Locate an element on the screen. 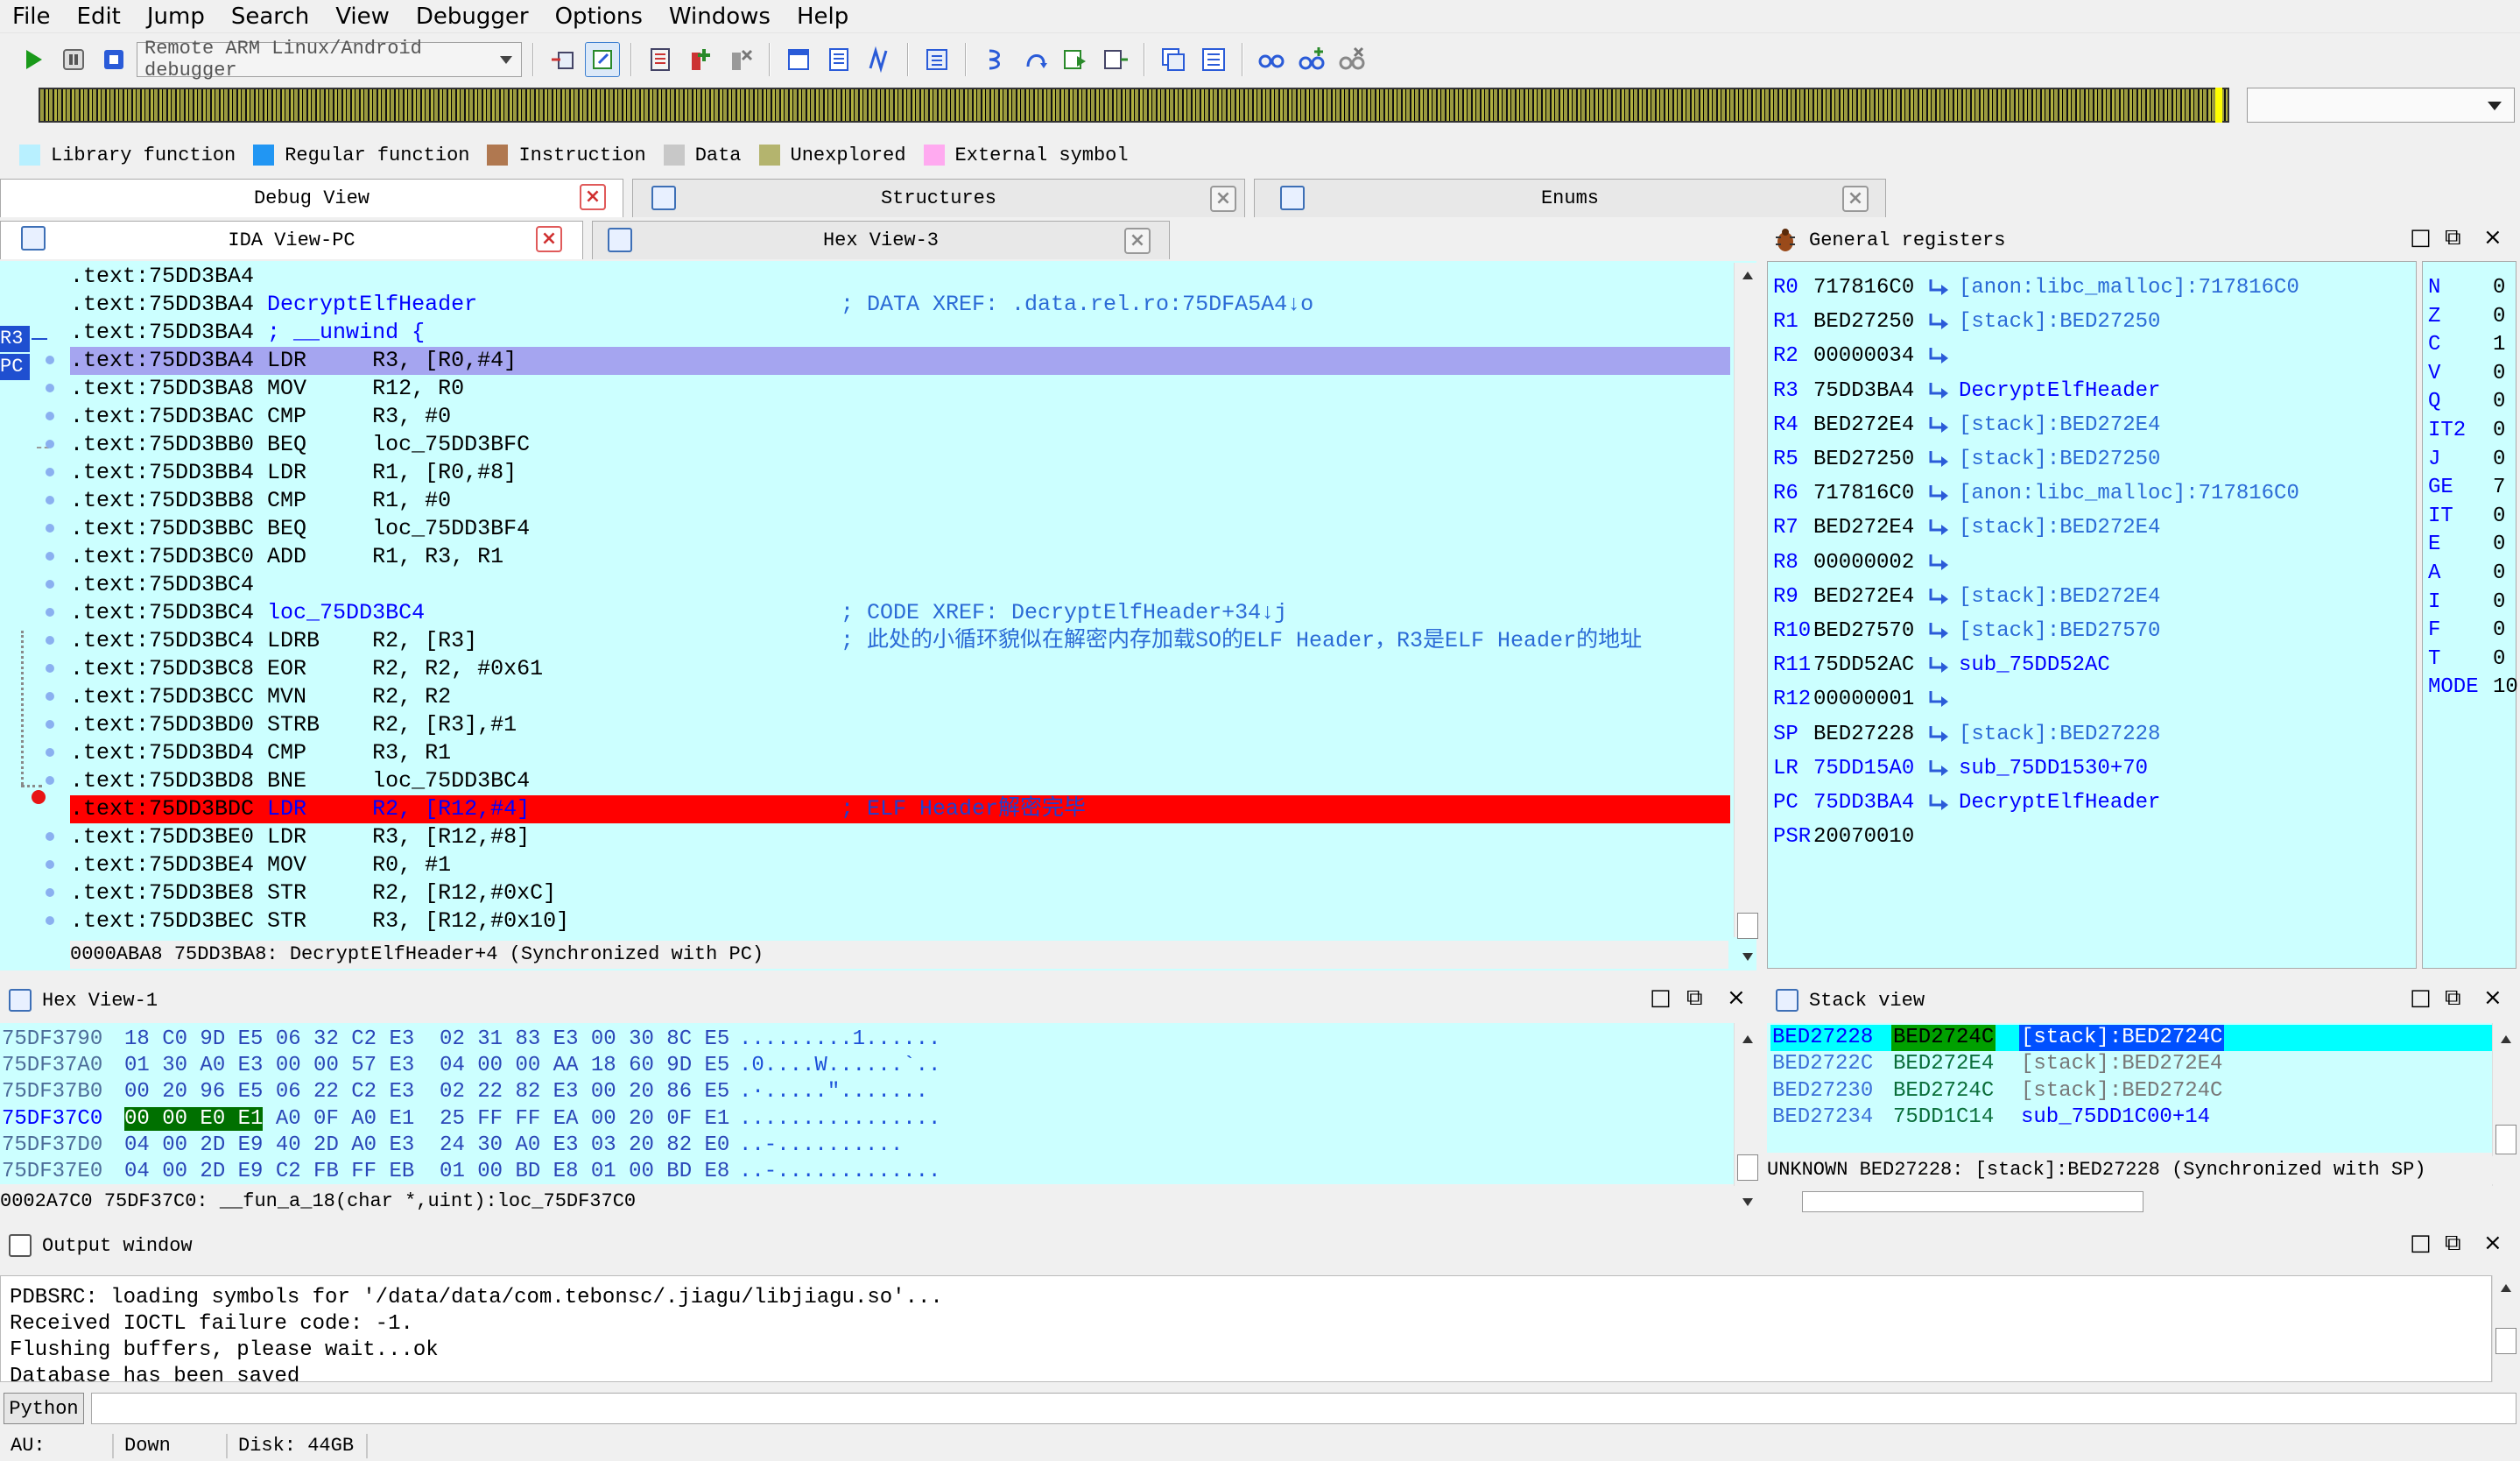 The width and height of the screenshot is (2520, 1461). start-process-button is located at coordinates (33, 59).